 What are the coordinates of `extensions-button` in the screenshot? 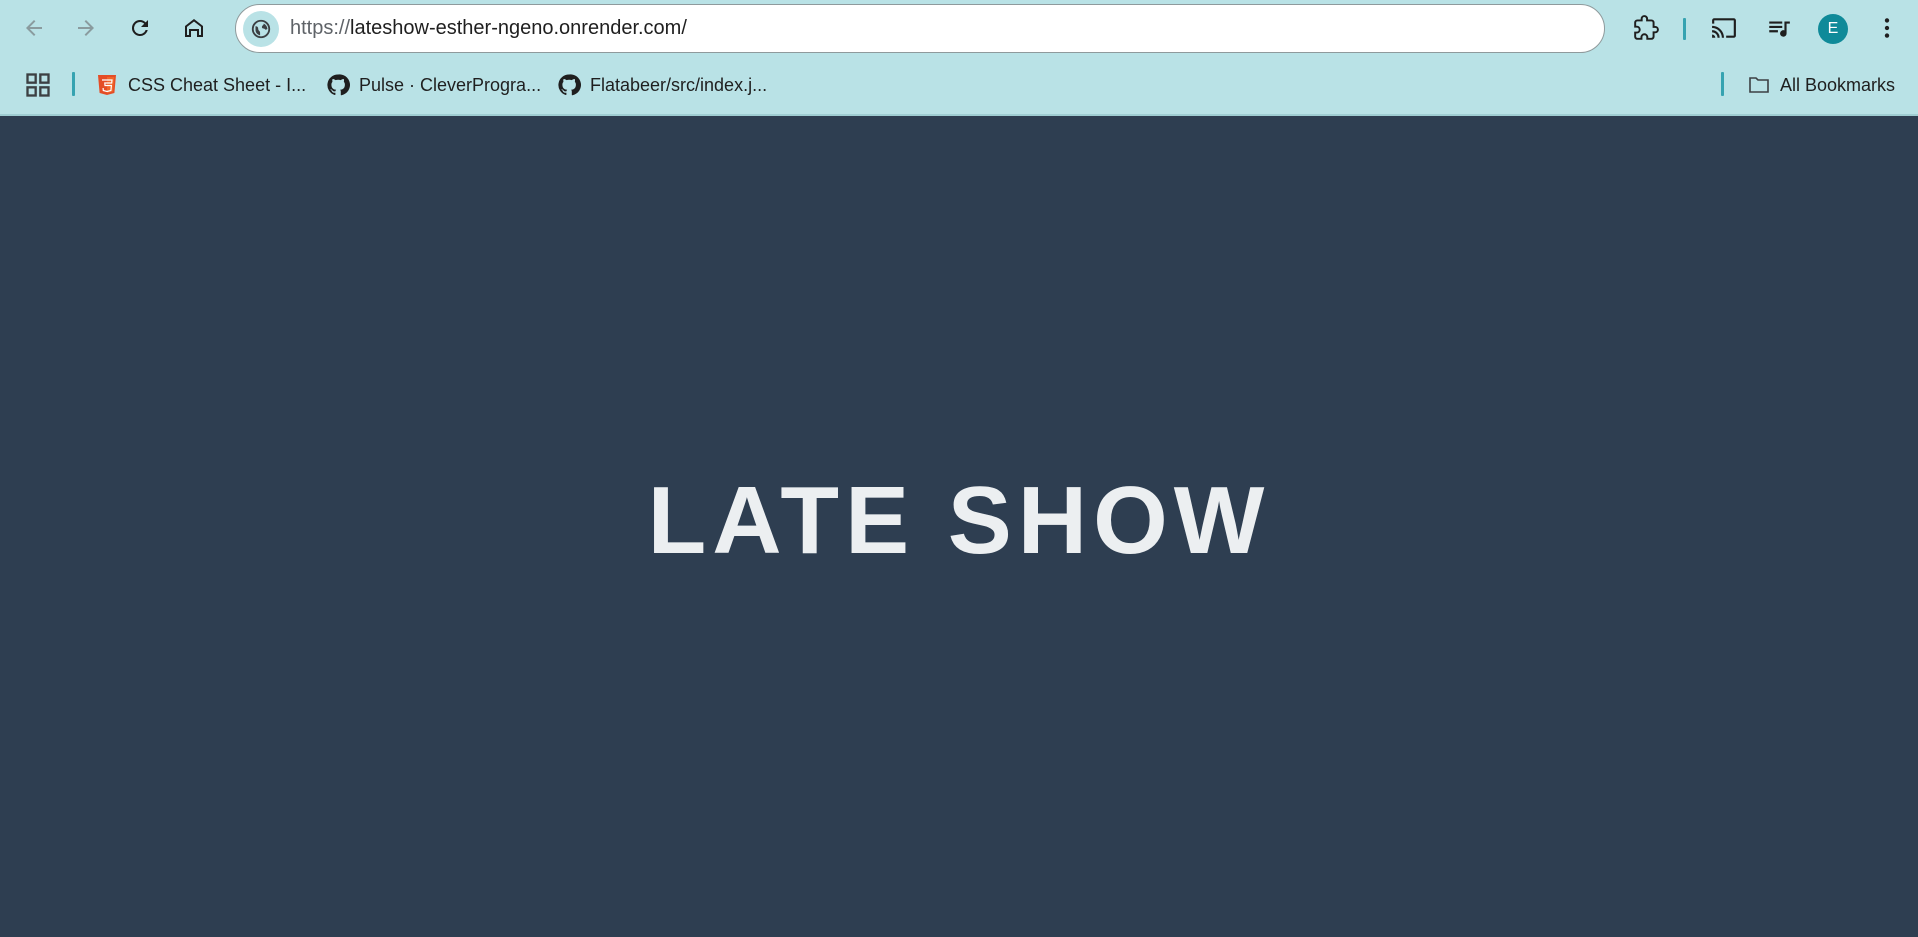 It's located at (1646, 28).